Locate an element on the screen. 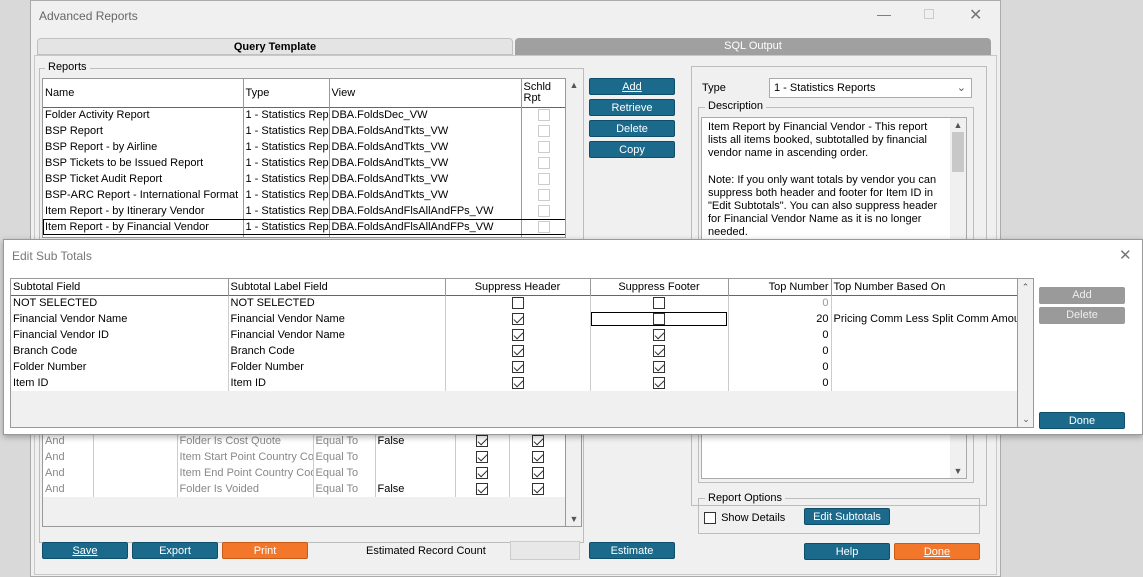  subtotal-field-cell: Financial Vendor ID is located at coordinates (120, 335).